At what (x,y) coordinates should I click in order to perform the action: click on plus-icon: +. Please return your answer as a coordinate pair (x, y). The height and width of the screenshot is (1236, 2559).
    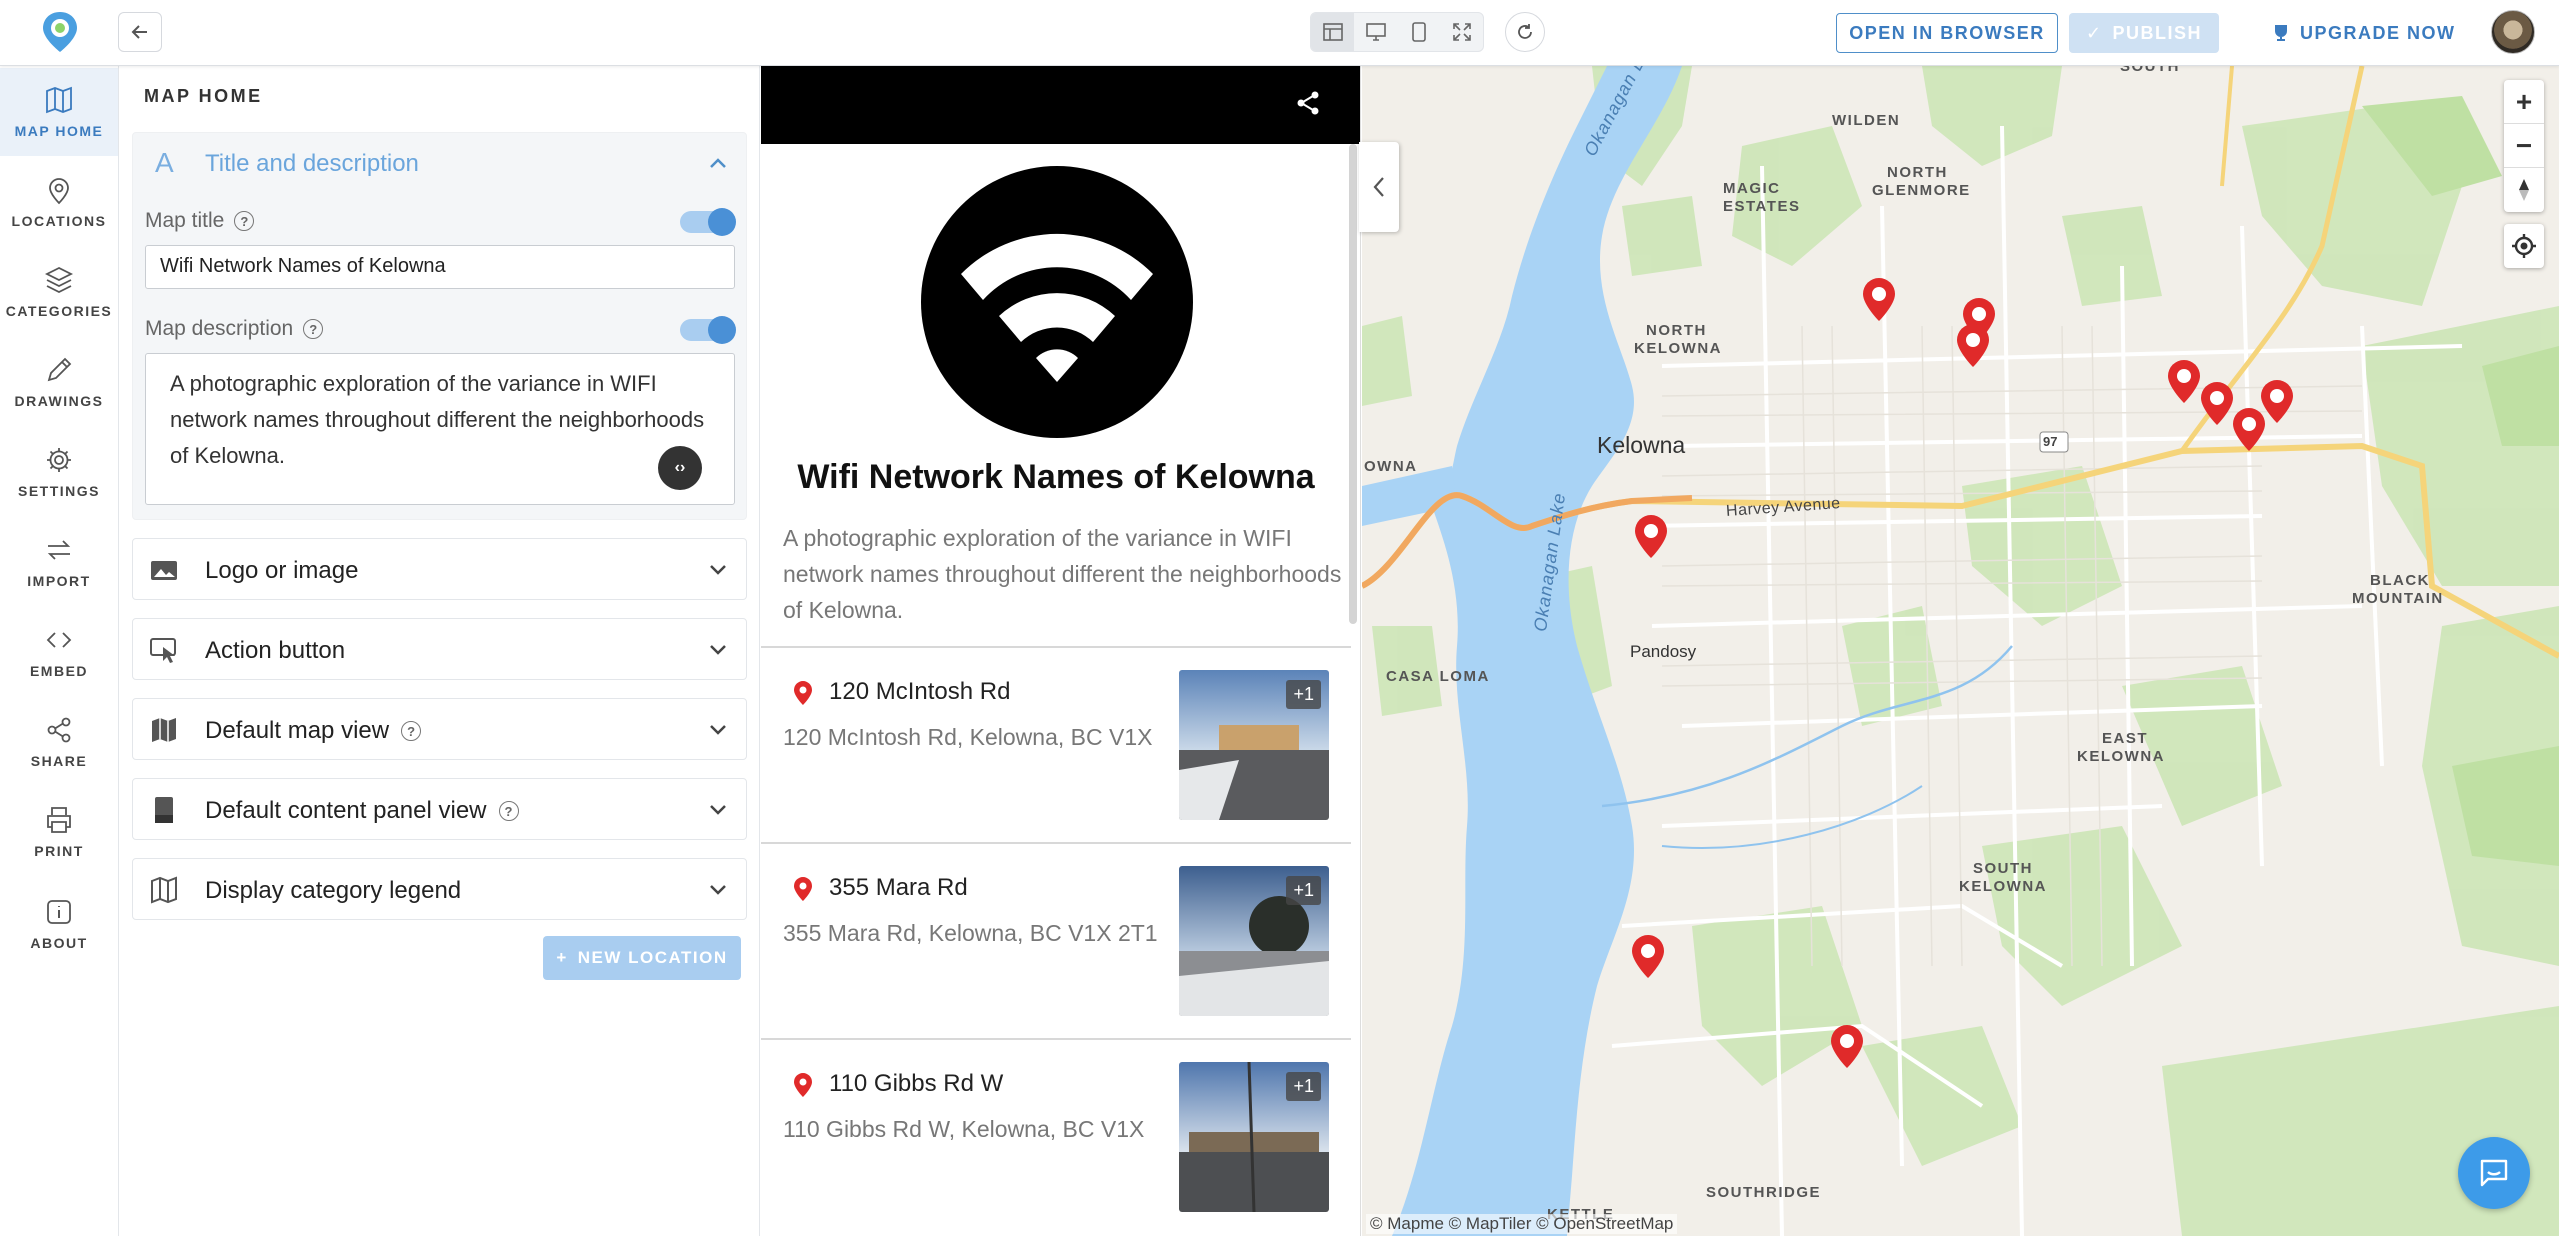
    Looking at the image, I should click on (562, 957).